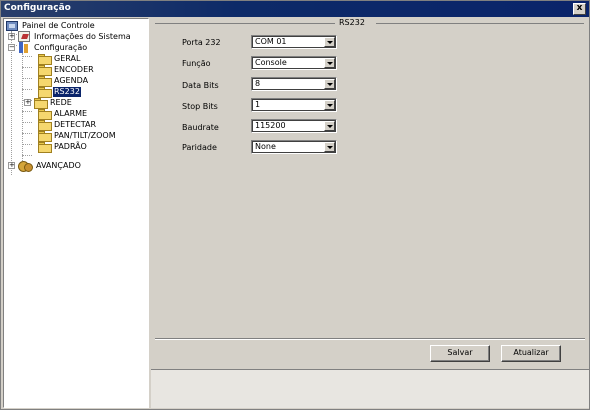 The height and width of the screenshot is (410, 590). What do you see at coordinates (71, 80) in the screenshot?
I see `tree-item-label: AGENDA` at bounding box center [71, 80].